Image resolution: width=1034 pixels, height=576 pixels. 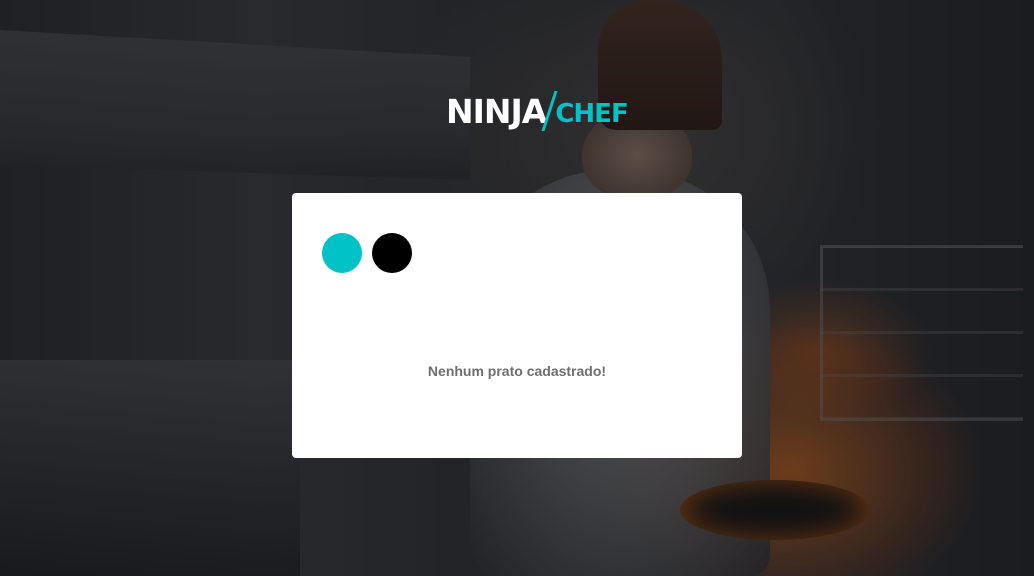 What do you see at coordinates (342, 253) in the screenshot?
I see `teal-dot-icon` at bounding box center [342, 253].